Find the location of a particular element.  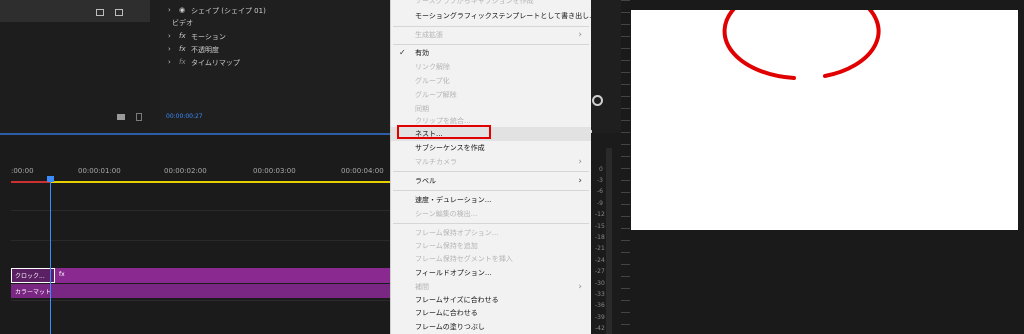

menu-item-group: グループ化 is located at coordinates (491, 81).